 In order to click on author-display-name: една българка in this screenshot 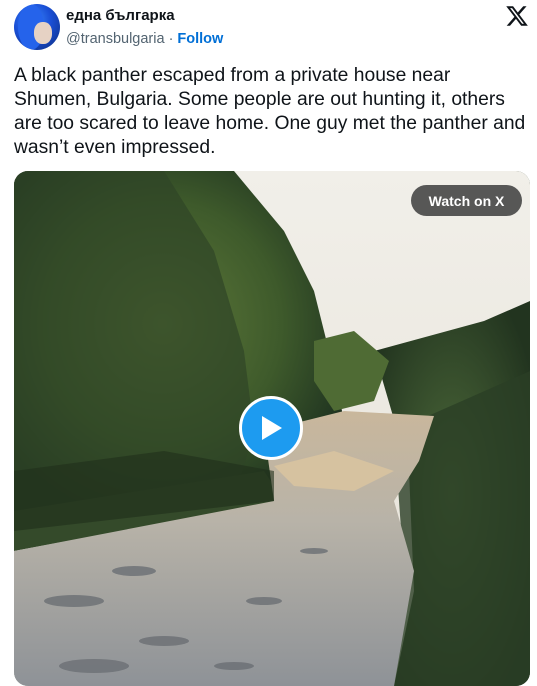, I will do `click(120, 15)`.